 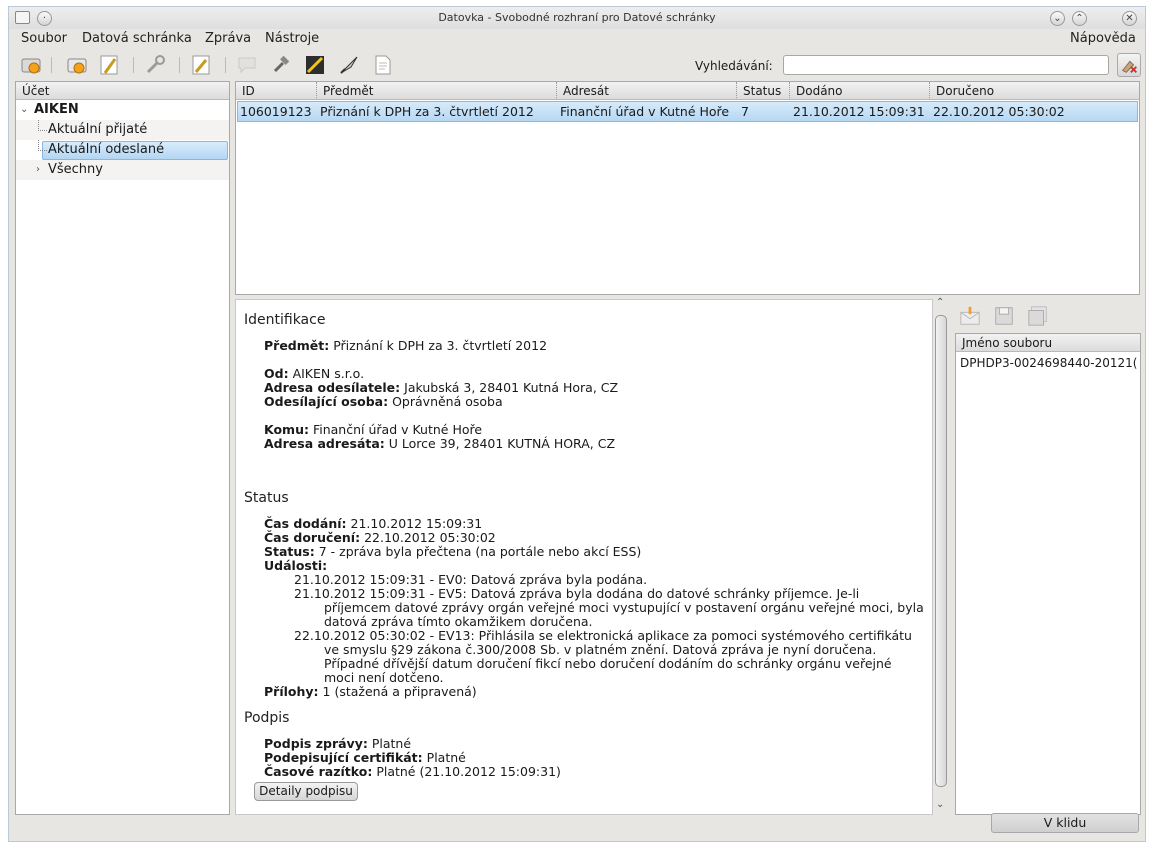 I want to click on account-subitem: › Všechny, so click(x=122, y=170).